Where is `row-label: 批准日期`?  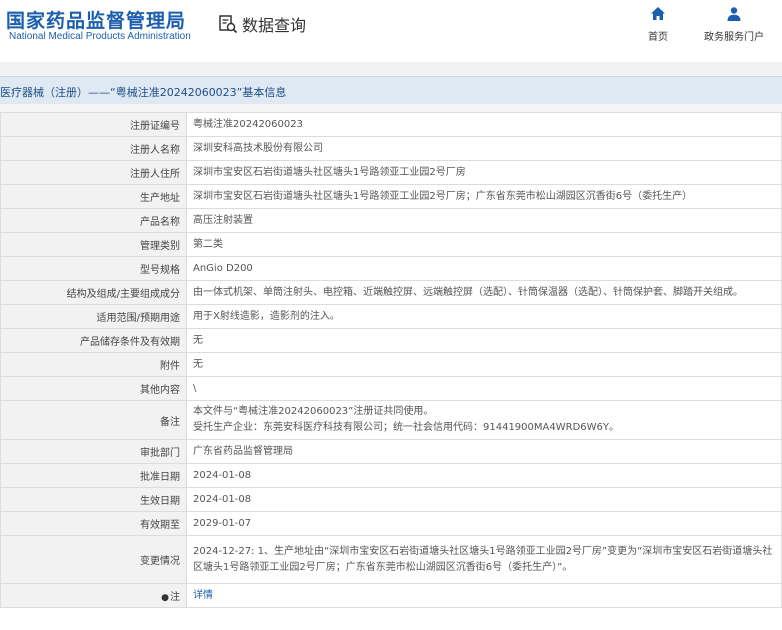
row-label: 批准日期 is located at coordinates (93, 475).